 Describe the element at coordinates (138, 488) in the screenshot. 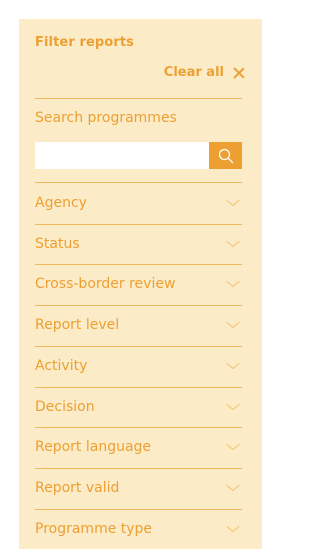

I see `filter-item: Report valid` at that location.